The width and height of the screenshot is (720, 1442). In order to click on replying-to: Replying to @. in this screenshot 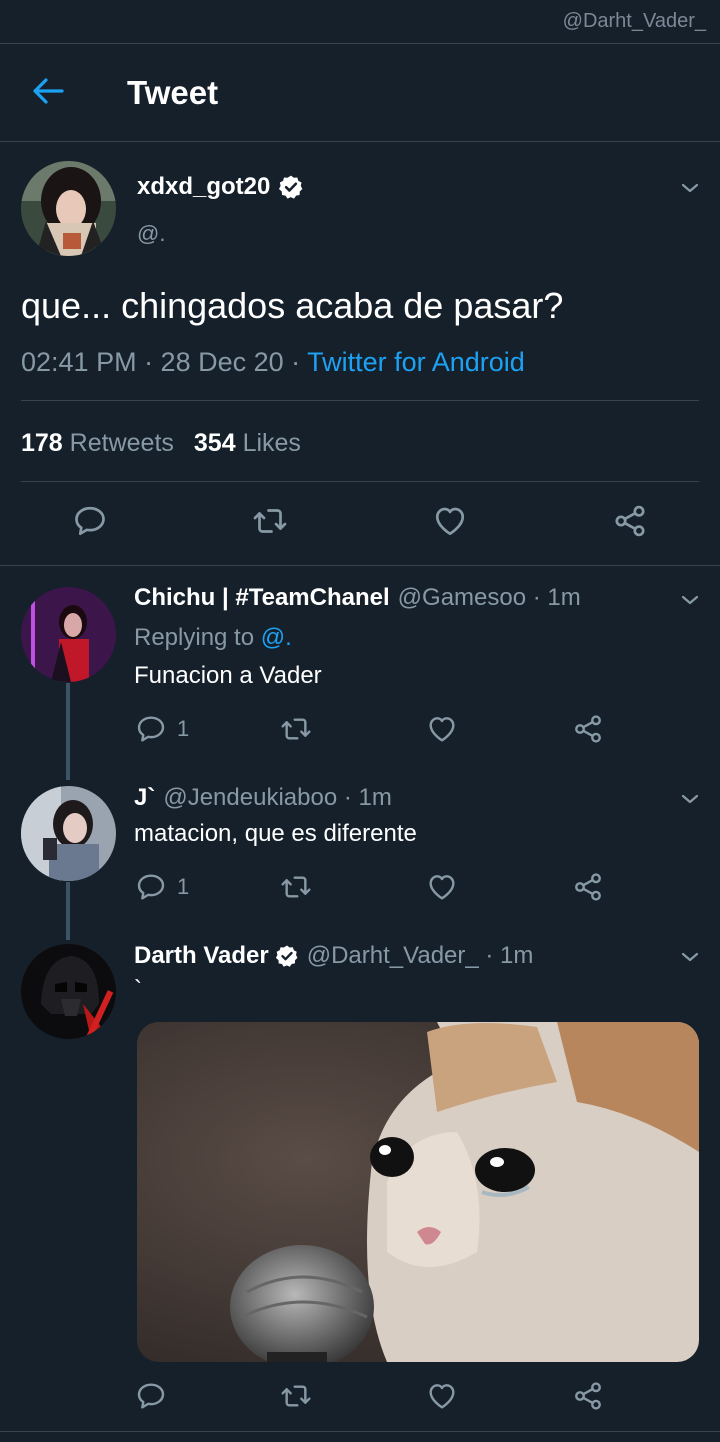, I will do `click(213, 638)`.